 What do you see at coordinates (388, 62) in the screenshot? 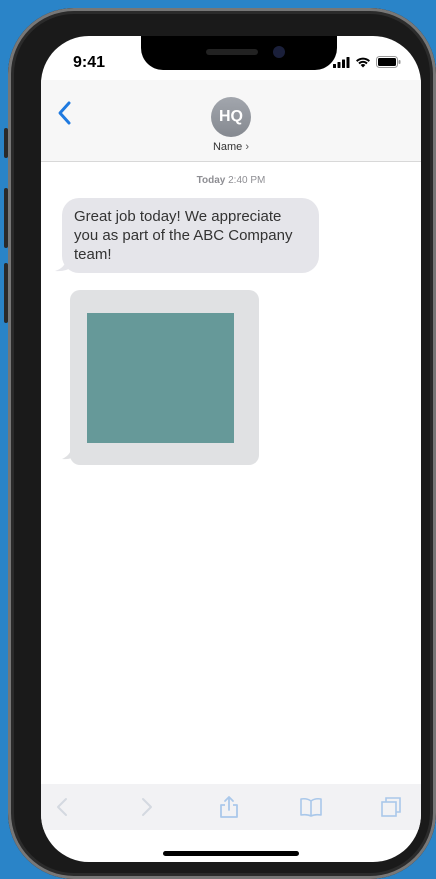
I see `battery-icon` at bounding box center [388, 62].